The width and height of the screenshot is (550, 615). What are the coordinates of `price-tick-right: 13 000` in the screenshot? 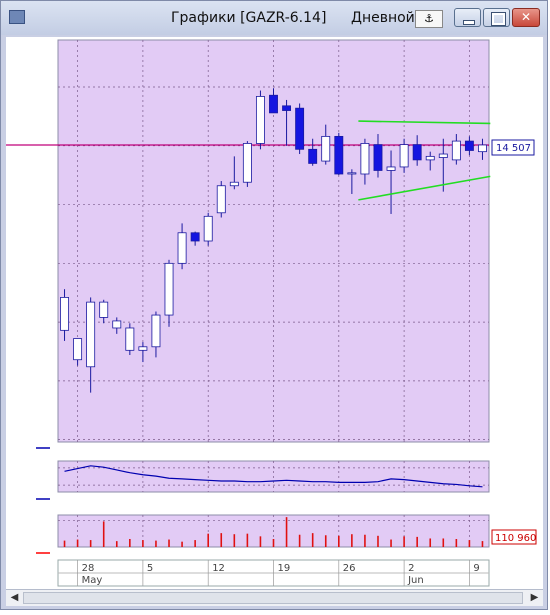 It's located at (512, 323).